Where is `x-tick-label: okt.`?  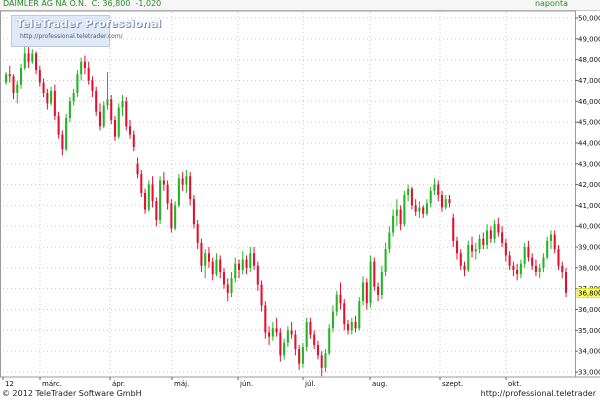
x-tick-label: okt. is located at coordinates (514, 384).